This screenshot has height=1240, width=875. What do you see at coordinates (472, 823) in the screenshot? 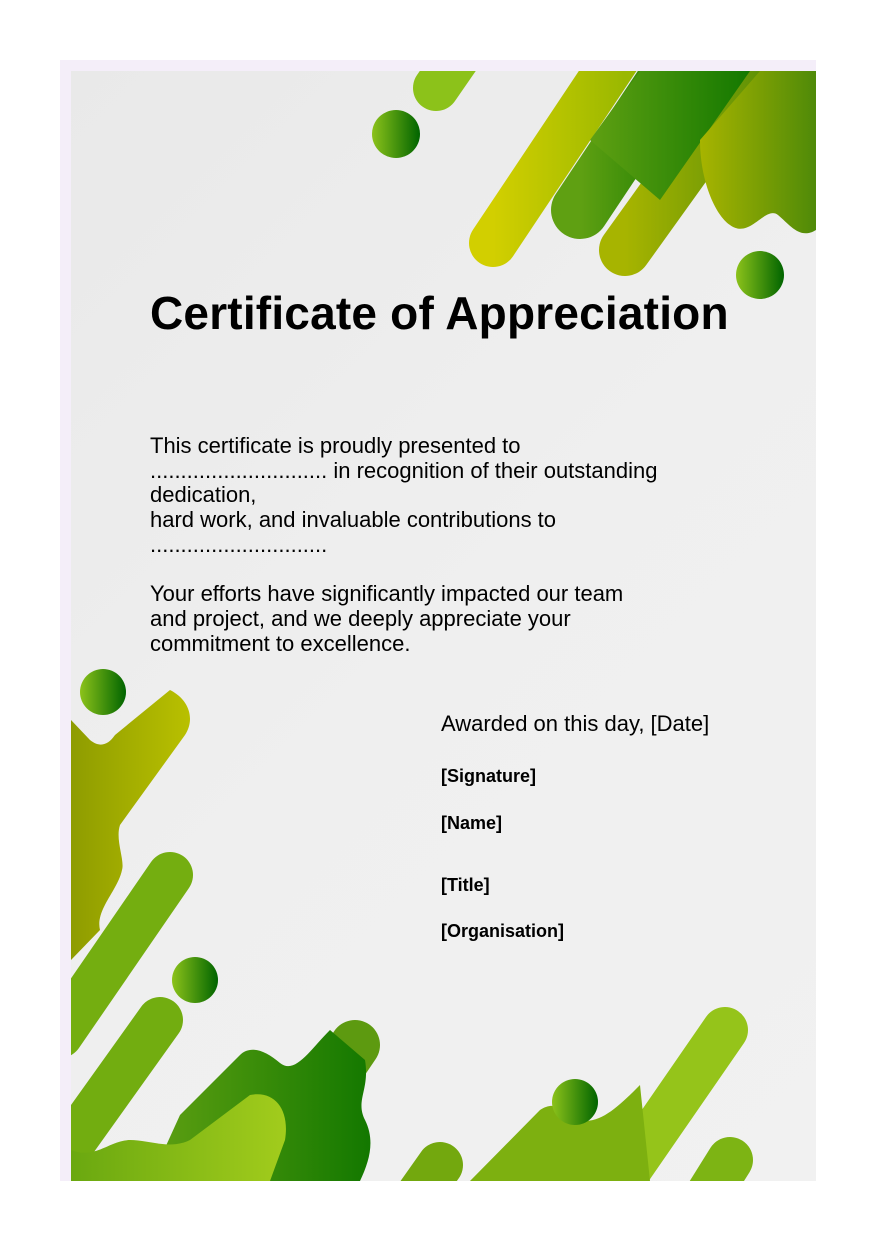
I see `name-label: [Name]` at bounding box center [472, 823].